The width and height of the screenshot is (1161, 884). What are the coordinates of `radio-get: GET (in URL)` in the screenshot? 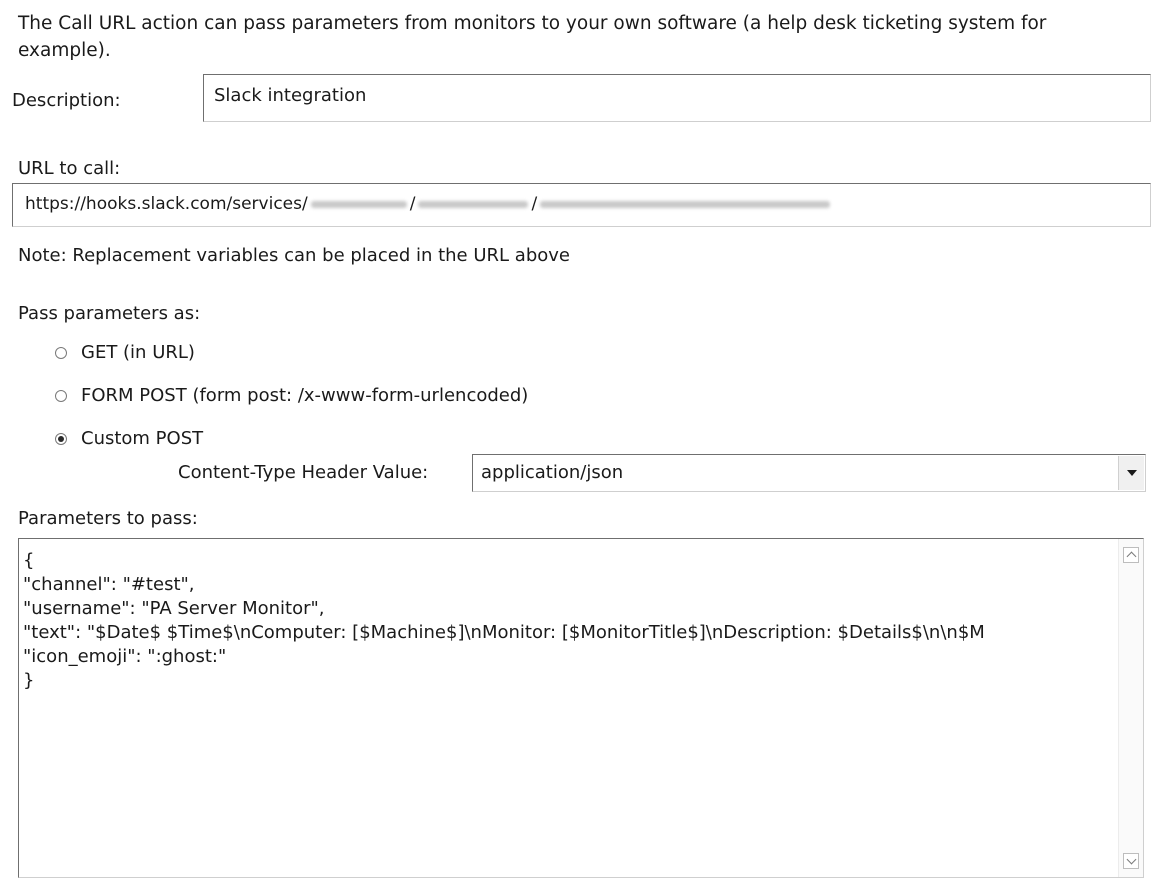 It's located at (125, 352).